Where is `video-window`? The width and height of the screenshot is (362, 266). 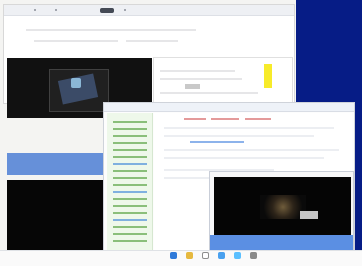
video-window is located at coordinates (281, 212).